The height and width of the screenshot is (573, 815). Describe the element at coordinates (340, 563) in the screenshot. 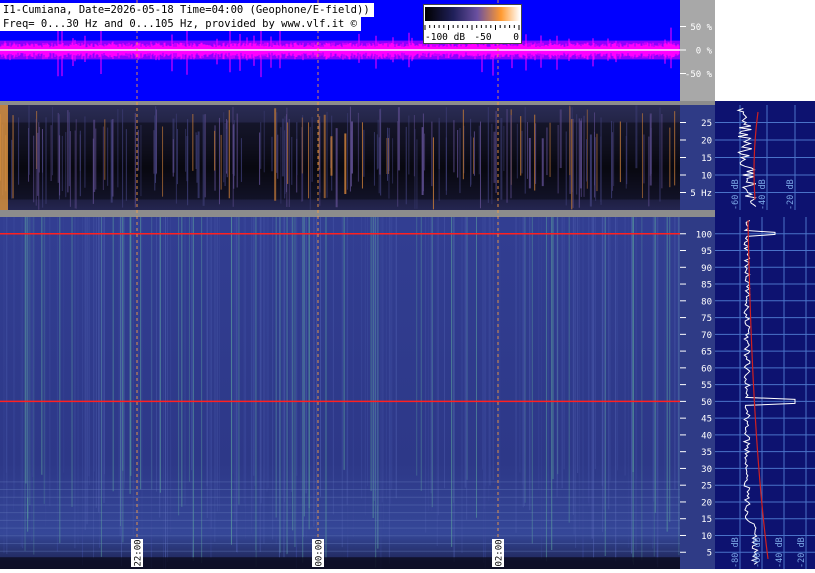

I see `high-bottom-dark` at that location.